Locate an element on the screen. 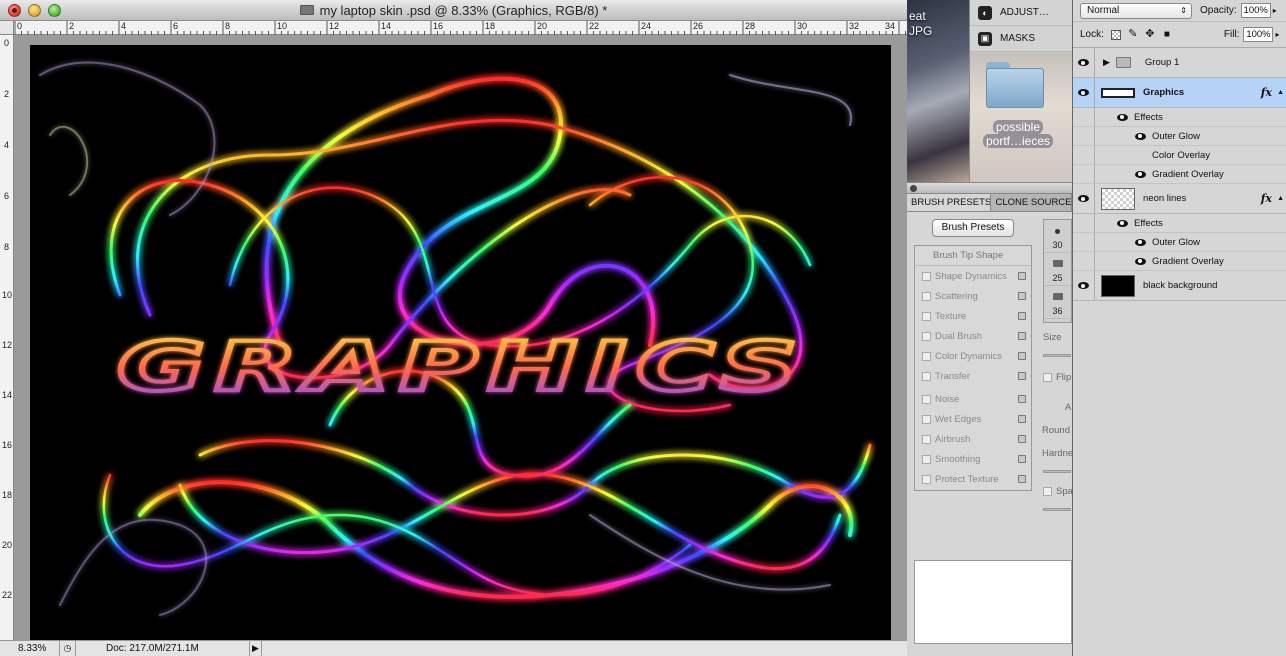 The image size is (1286, 656). folder-label: possible portf…ieces is located at coordinates (1018, 134).